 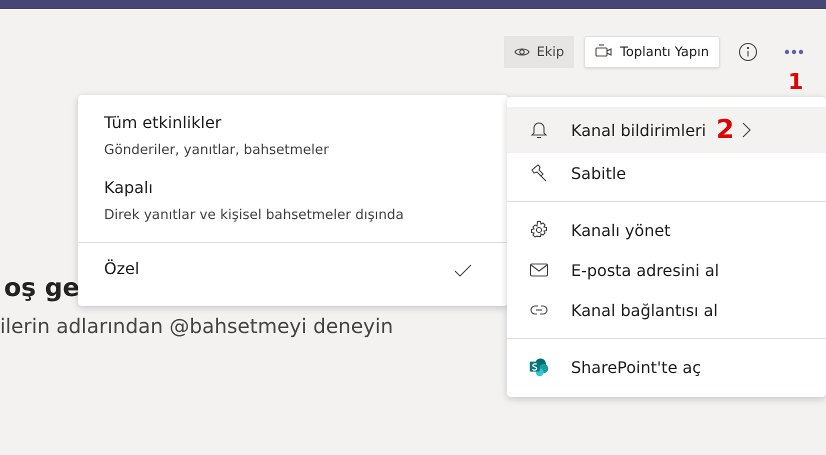 I want to click on annotation-number: 2, so click(x=725, y=130).